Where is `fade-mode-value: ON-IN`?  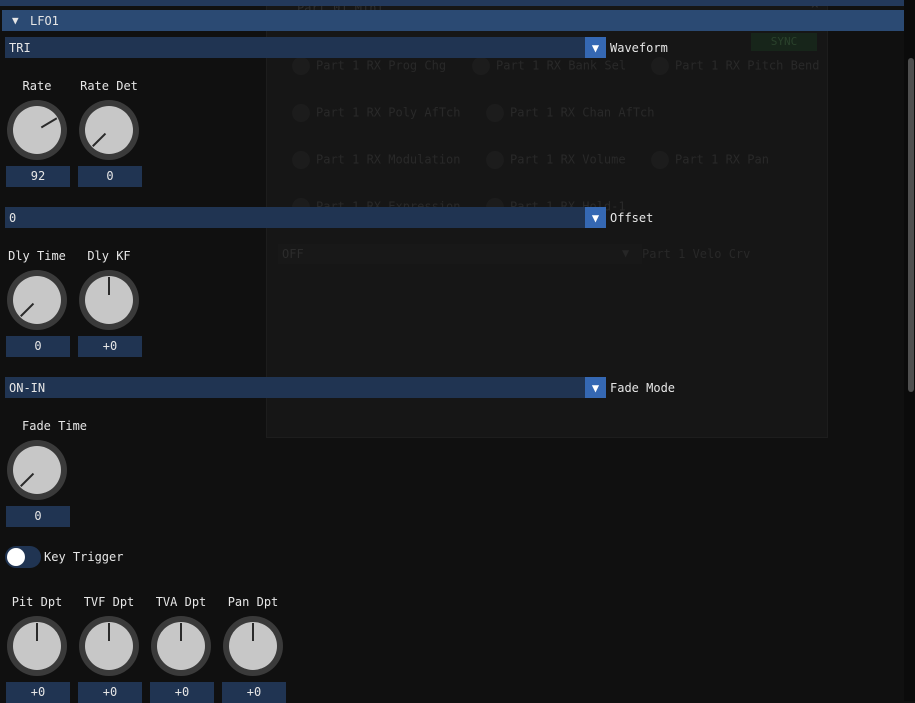 fade-mode-value: ON-IN is located at coordinates (27, 387).